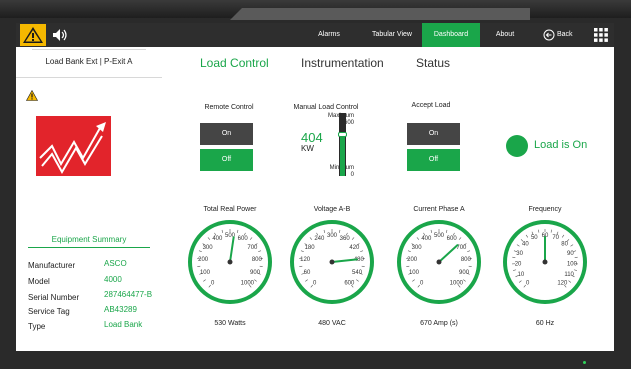  What do you see at coordinates (49, 311) in the screenshot?
I see `spec-label-service-tag: Service Tag` at bounding box center [49, 311].